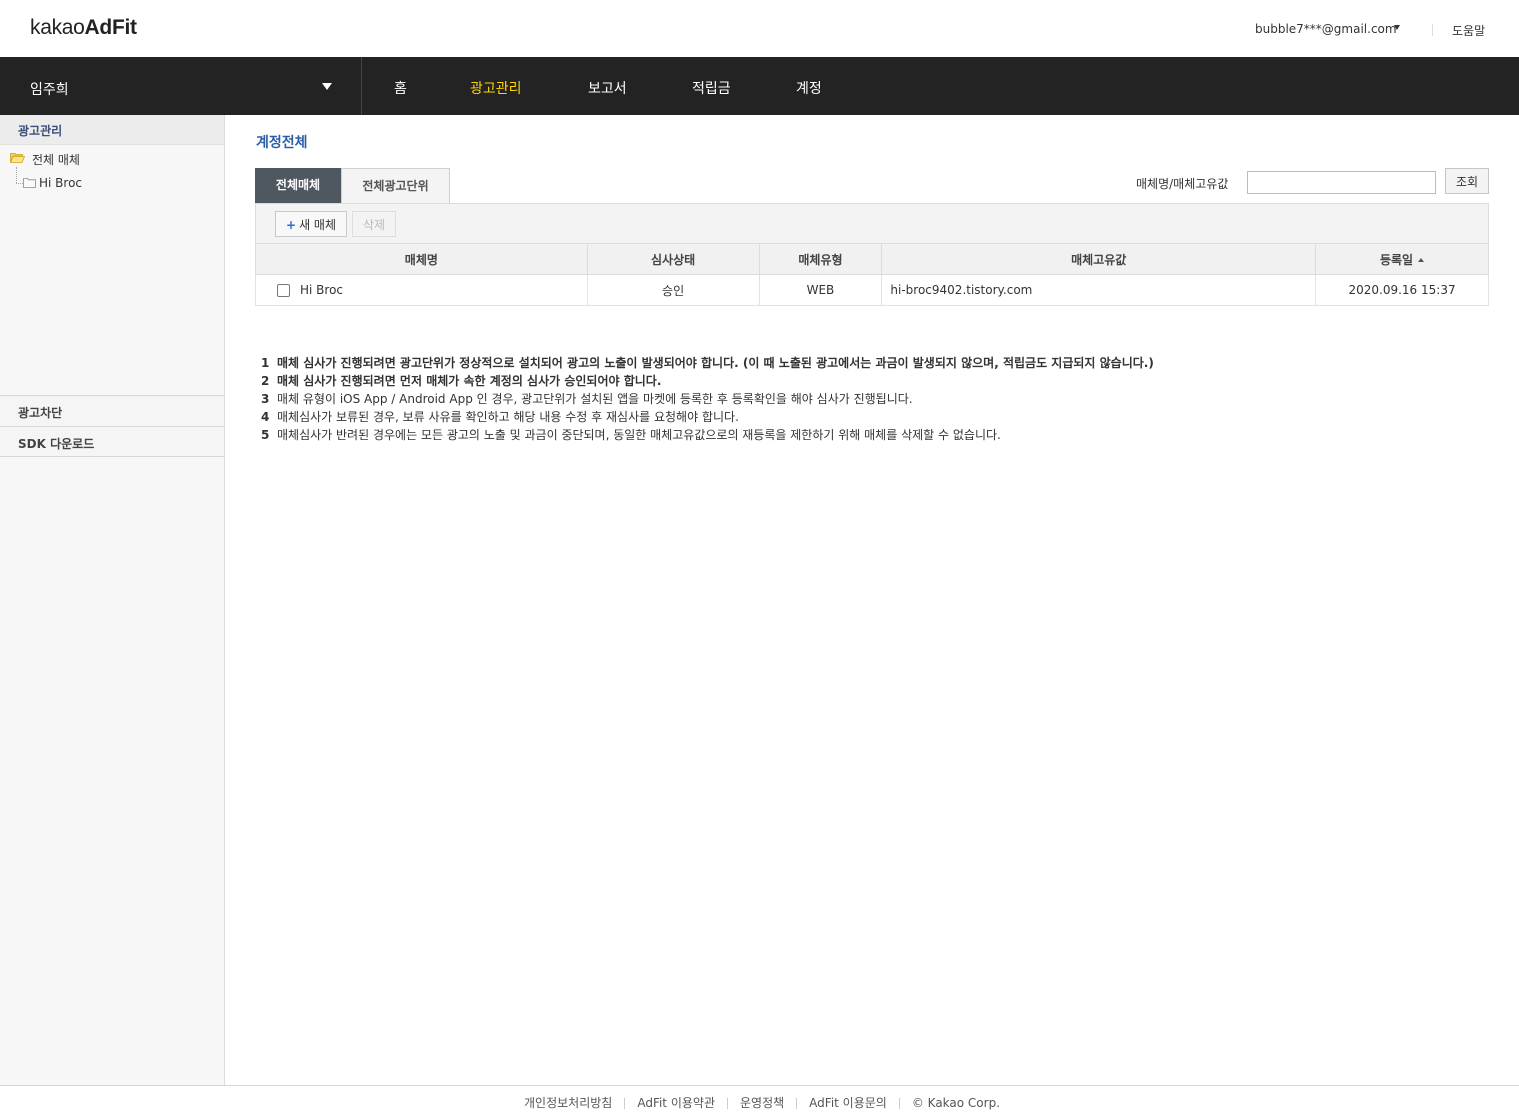 The image size is (1519, 1117). I want to click on notice-number: 1, so click(265, 363).